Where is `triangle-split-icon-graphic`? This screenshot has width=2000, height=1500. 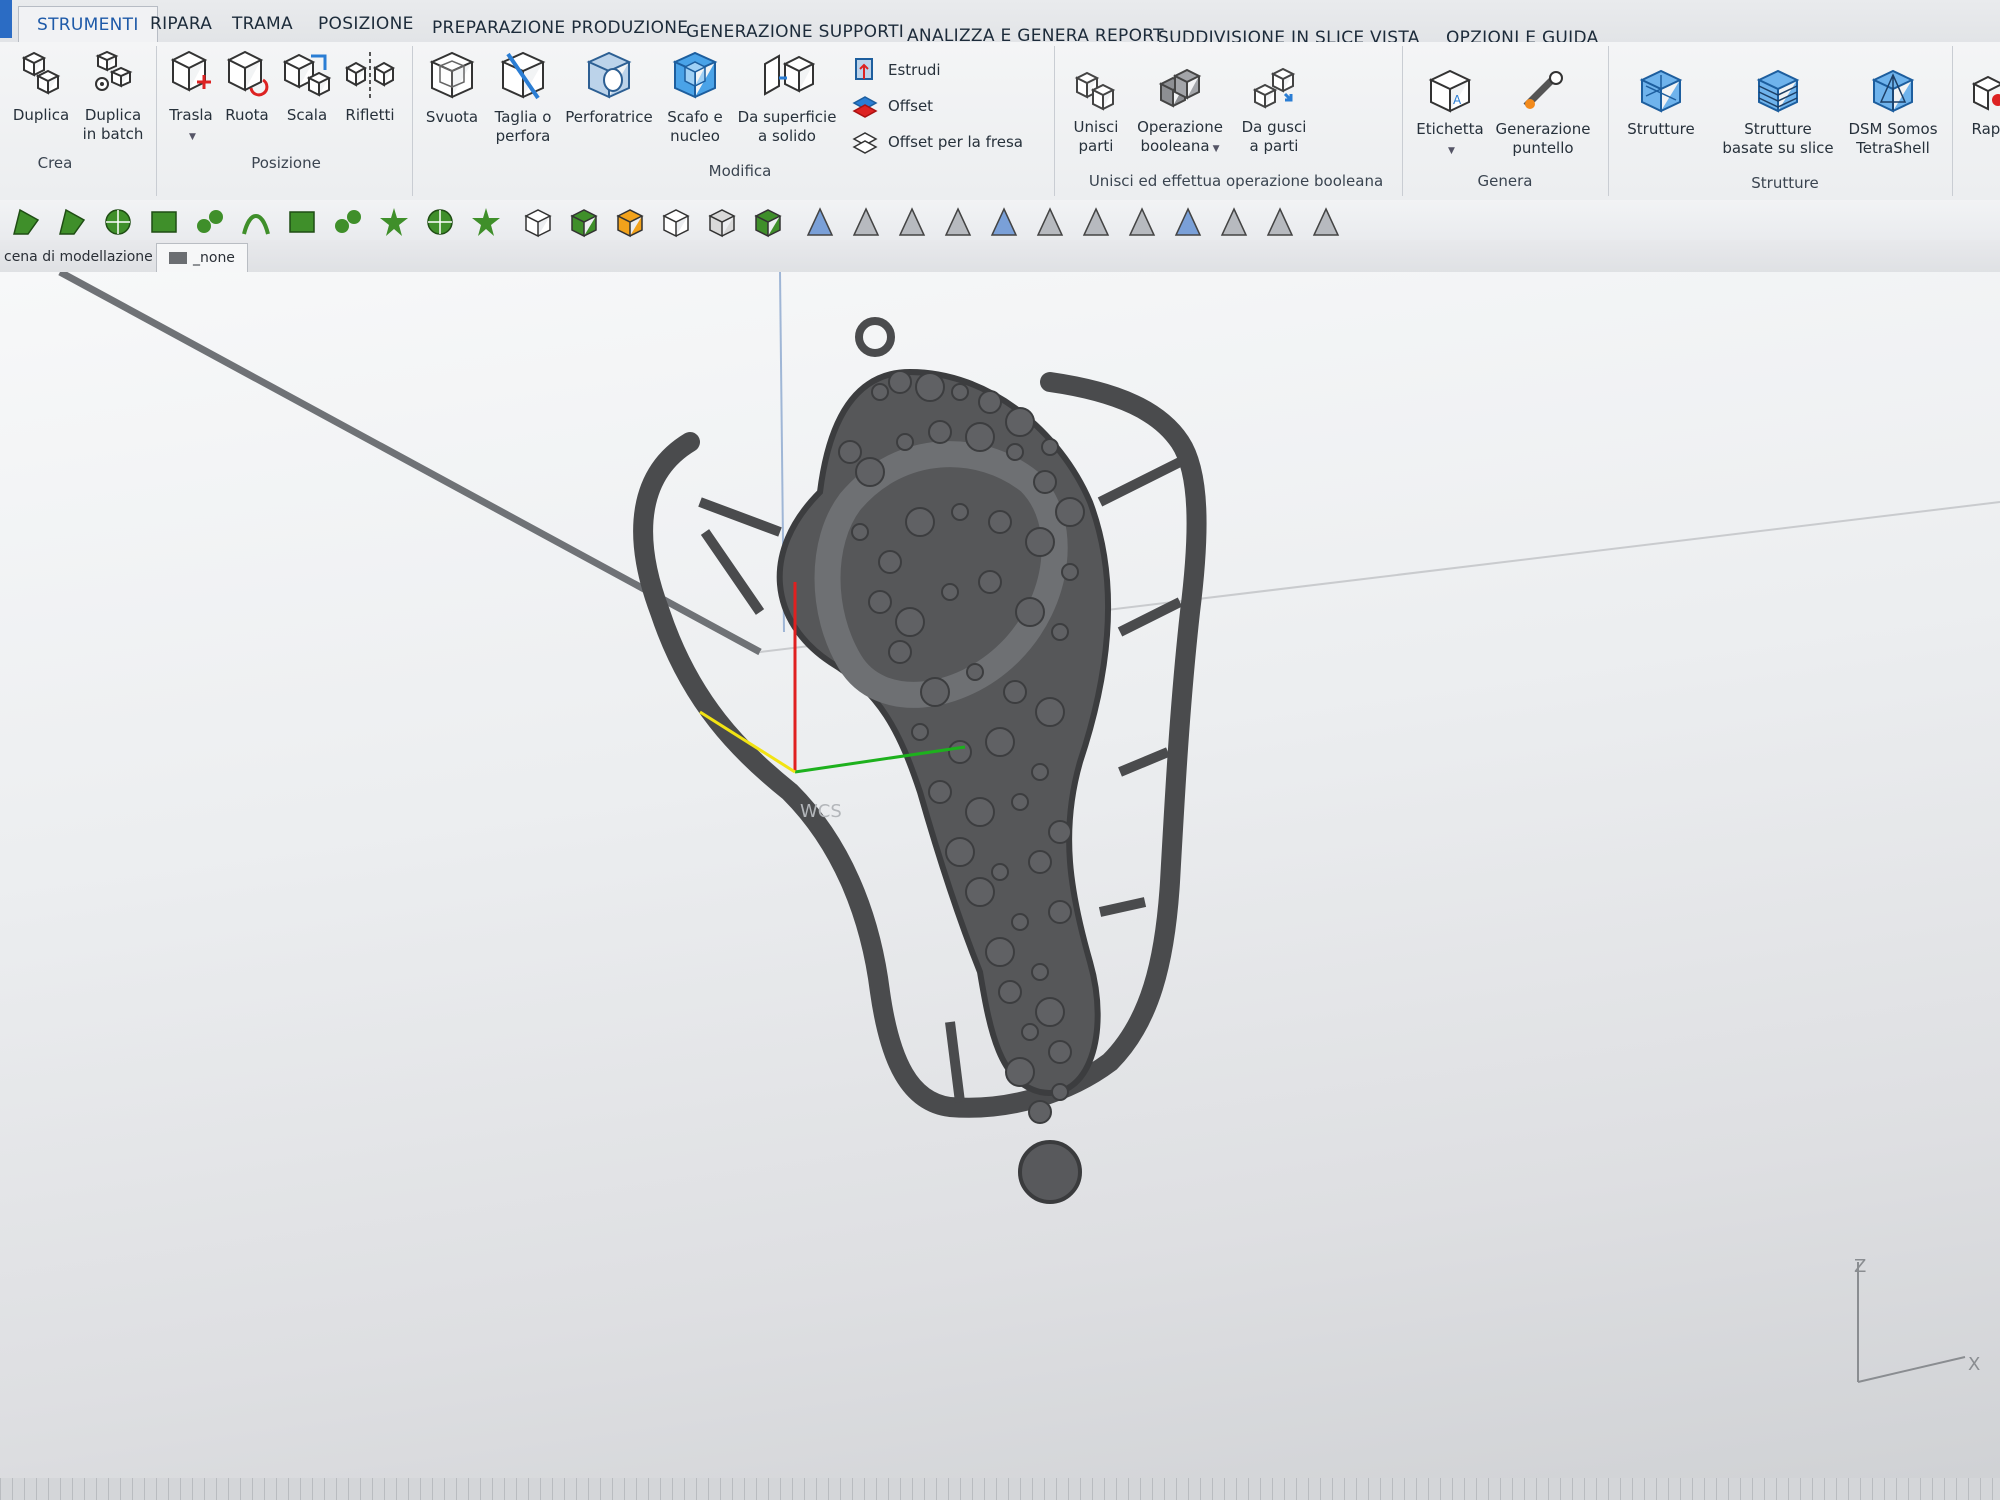
triangle-split-icon-graphic is located at coordinates (912, 221).